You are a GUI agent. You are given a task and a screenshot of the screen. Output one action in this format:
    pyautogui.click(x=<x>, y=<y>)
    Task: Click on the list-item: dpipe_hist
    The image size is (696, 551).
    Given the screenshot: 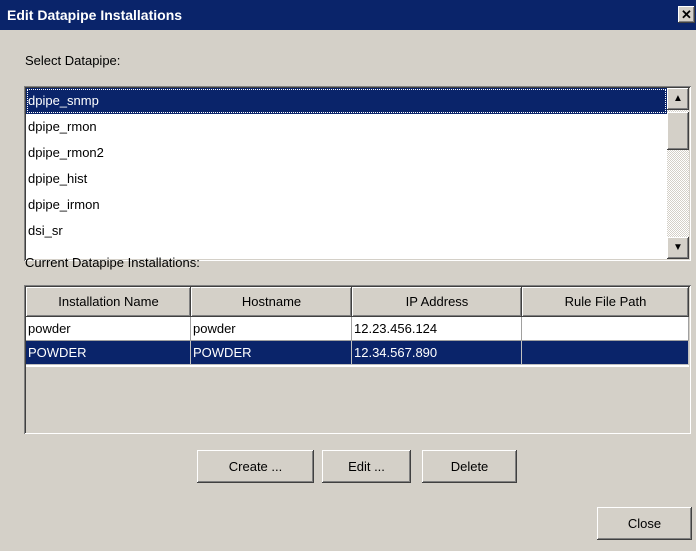 What is the action you would take?
    pyautogui.click(x=346, y=179)
    